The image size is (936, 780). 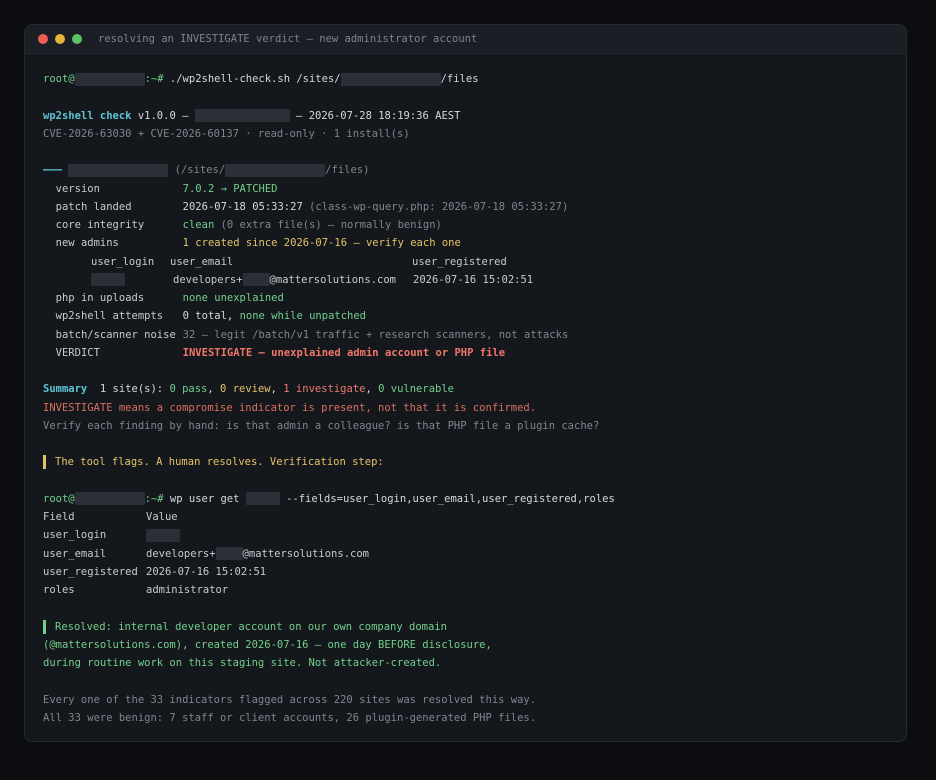 I want to click on table-row: user_login, so click(x=474, y=535).